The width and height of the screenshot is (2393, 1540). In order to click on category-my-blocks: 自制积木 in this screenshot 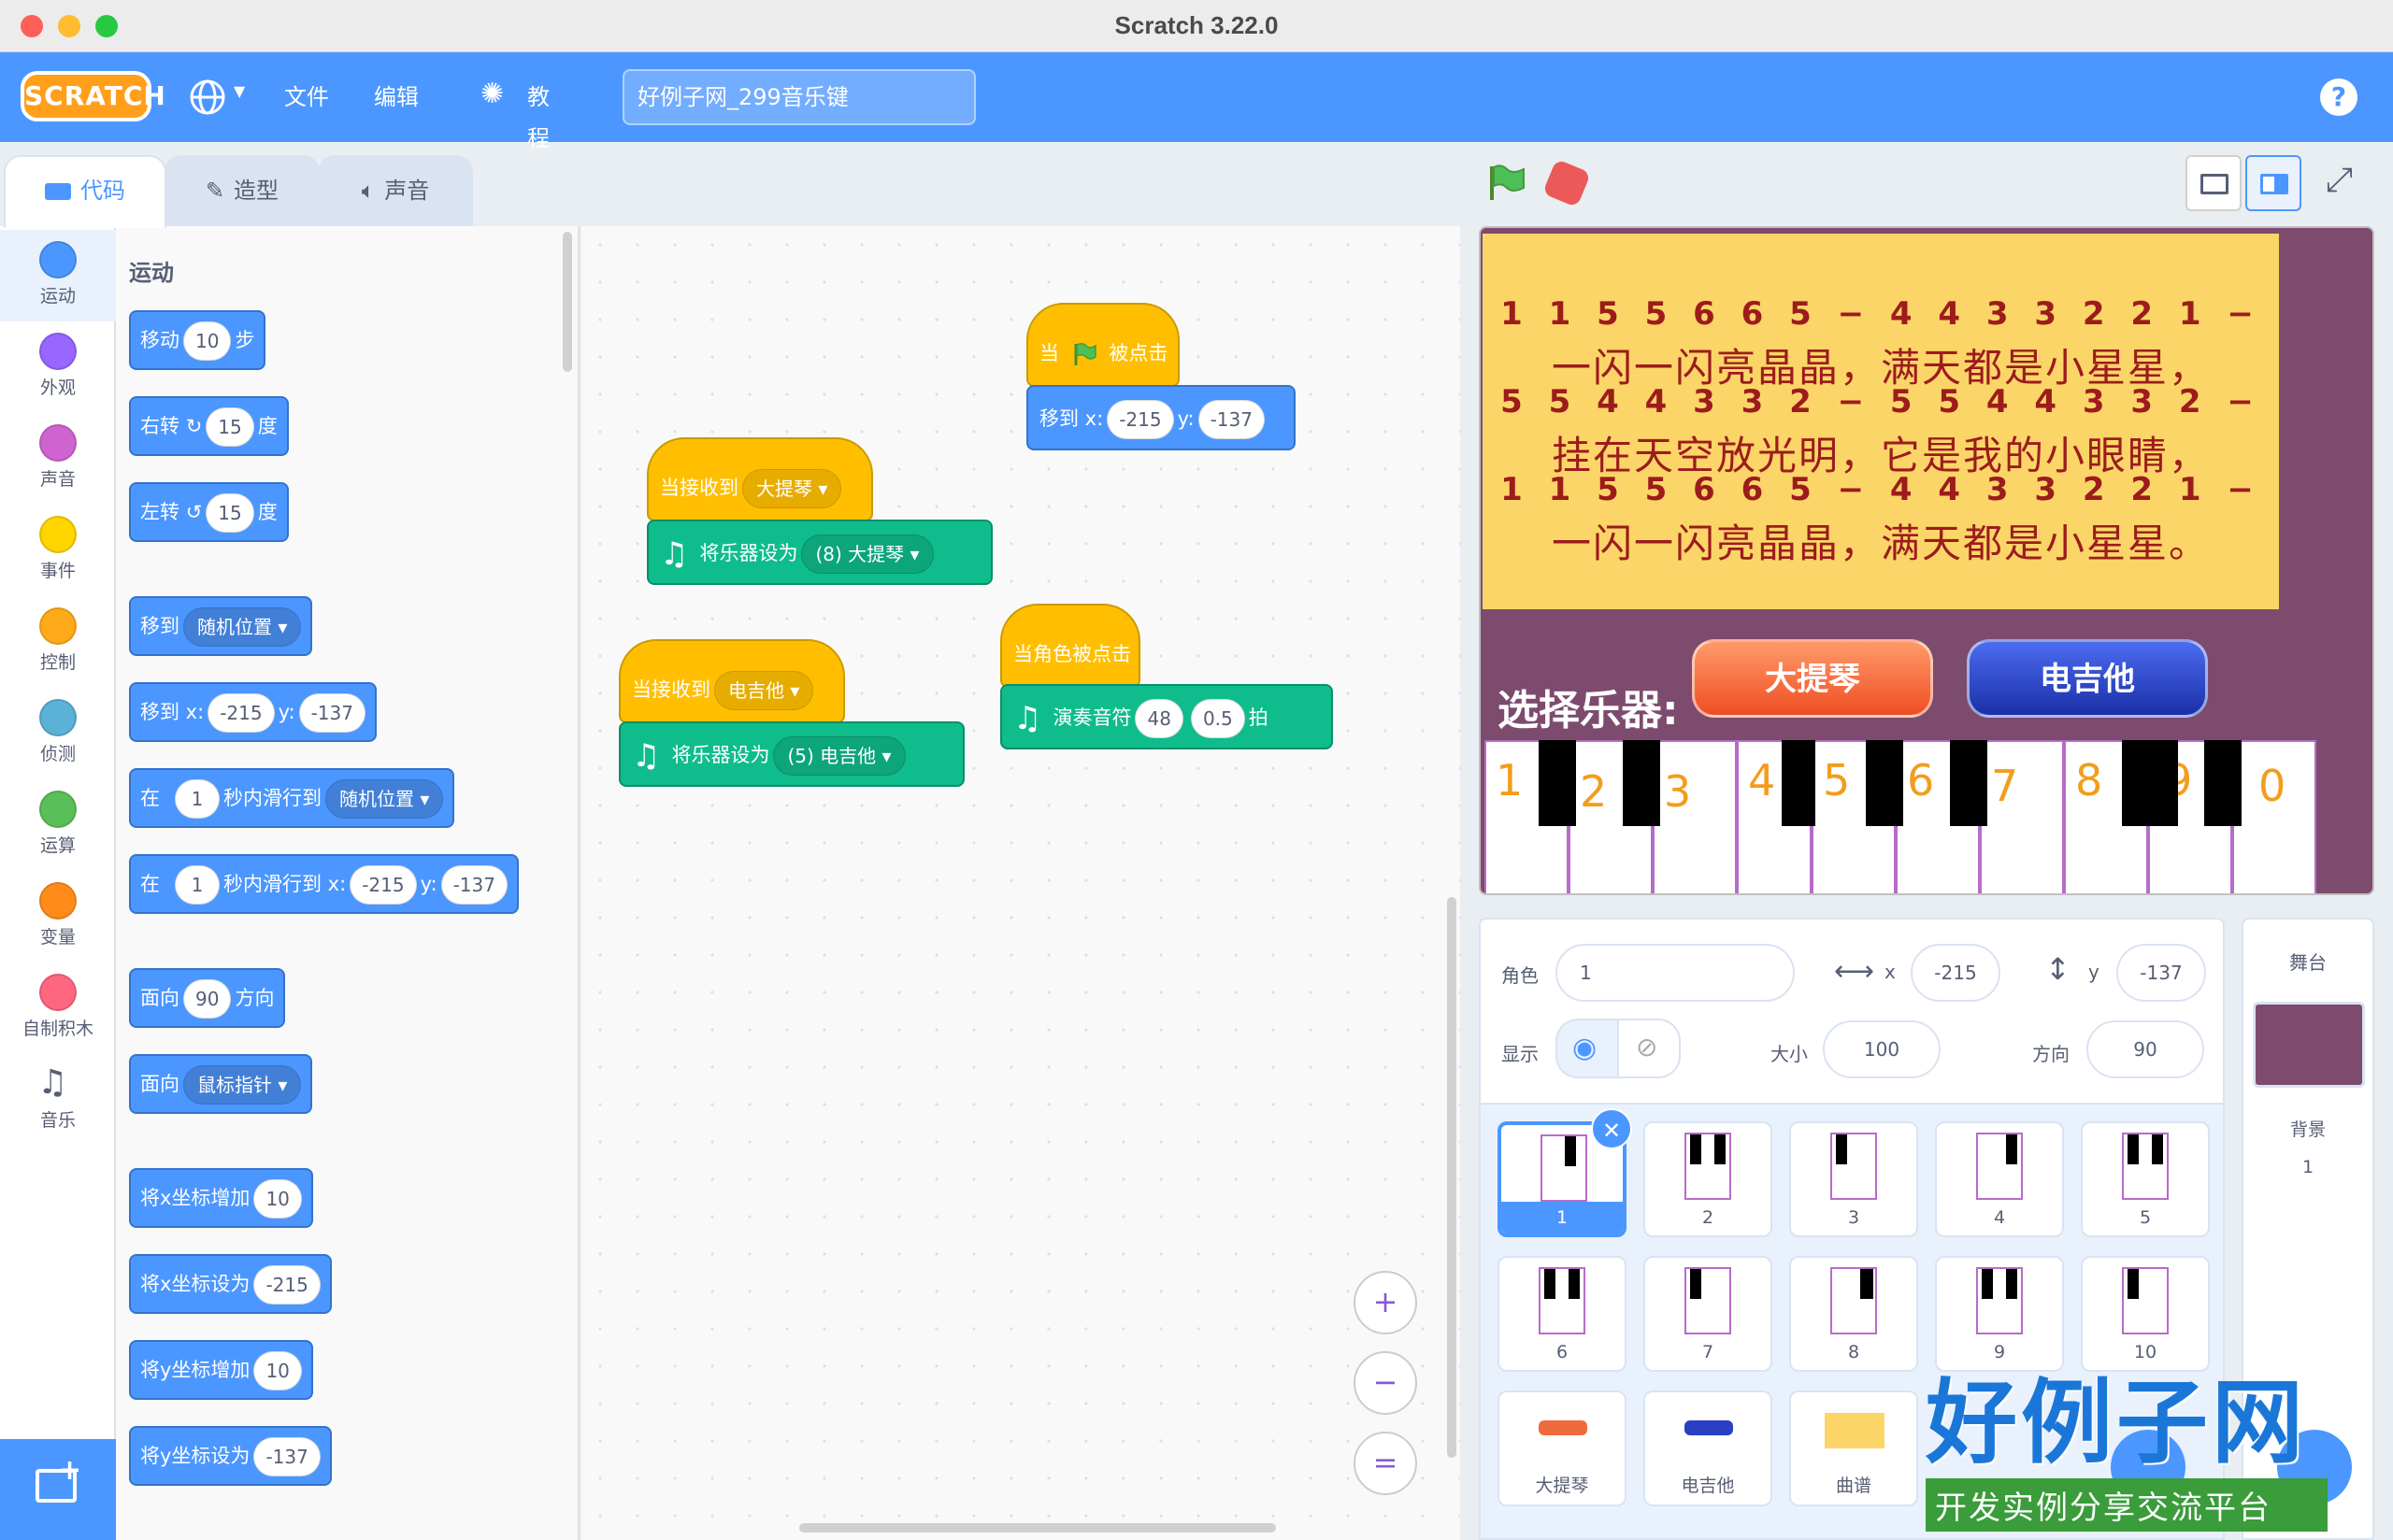, I will do `click(58, 1008)`.